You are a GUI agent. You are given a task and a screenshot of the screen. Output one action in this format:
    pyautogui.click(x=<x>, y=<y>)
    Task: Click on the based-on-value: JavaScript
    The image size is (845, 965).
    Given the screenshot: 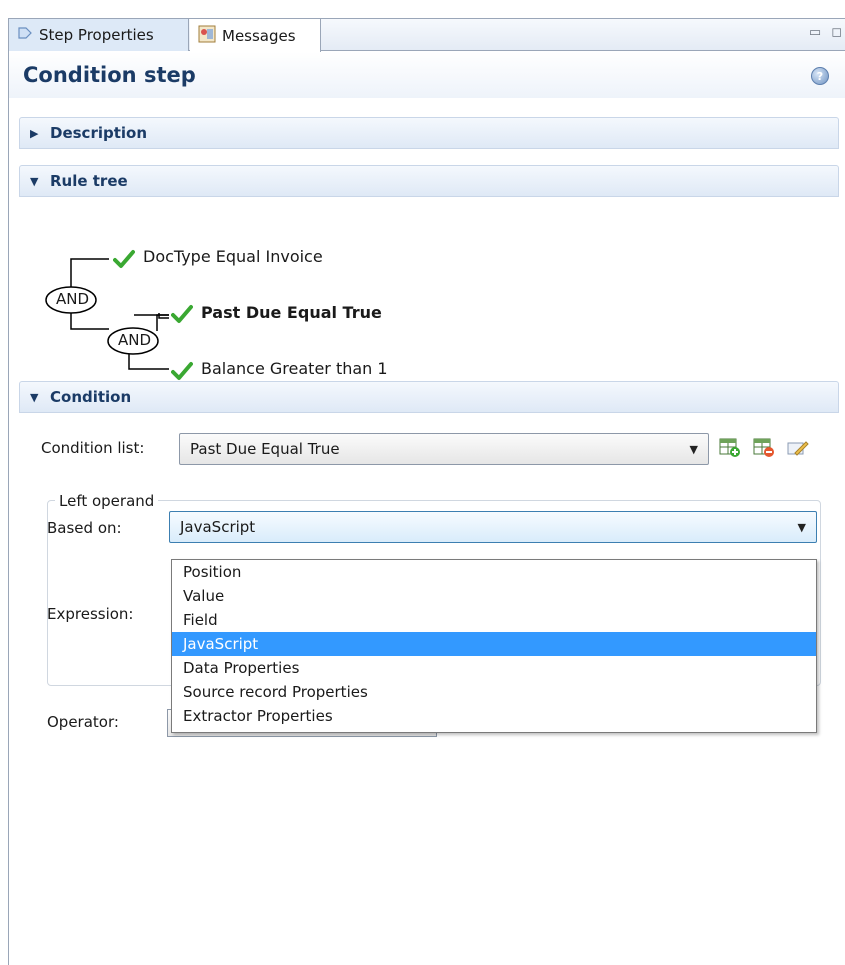 What is the action you would take?
    pyautogui.click(x=218, y=527)
    